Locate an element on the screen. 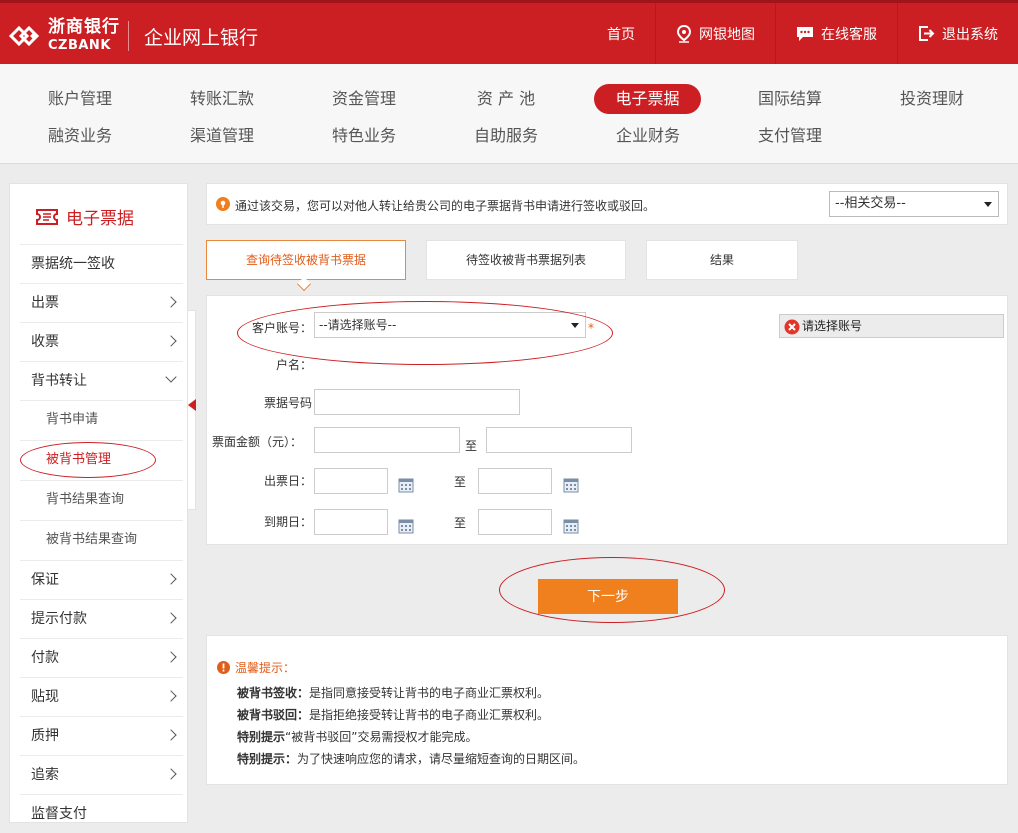 The height and width of the screenshot is (833, 1018). sidebar-item-endorsee-management: 被背书管理 is located at coordinates (101, 459).